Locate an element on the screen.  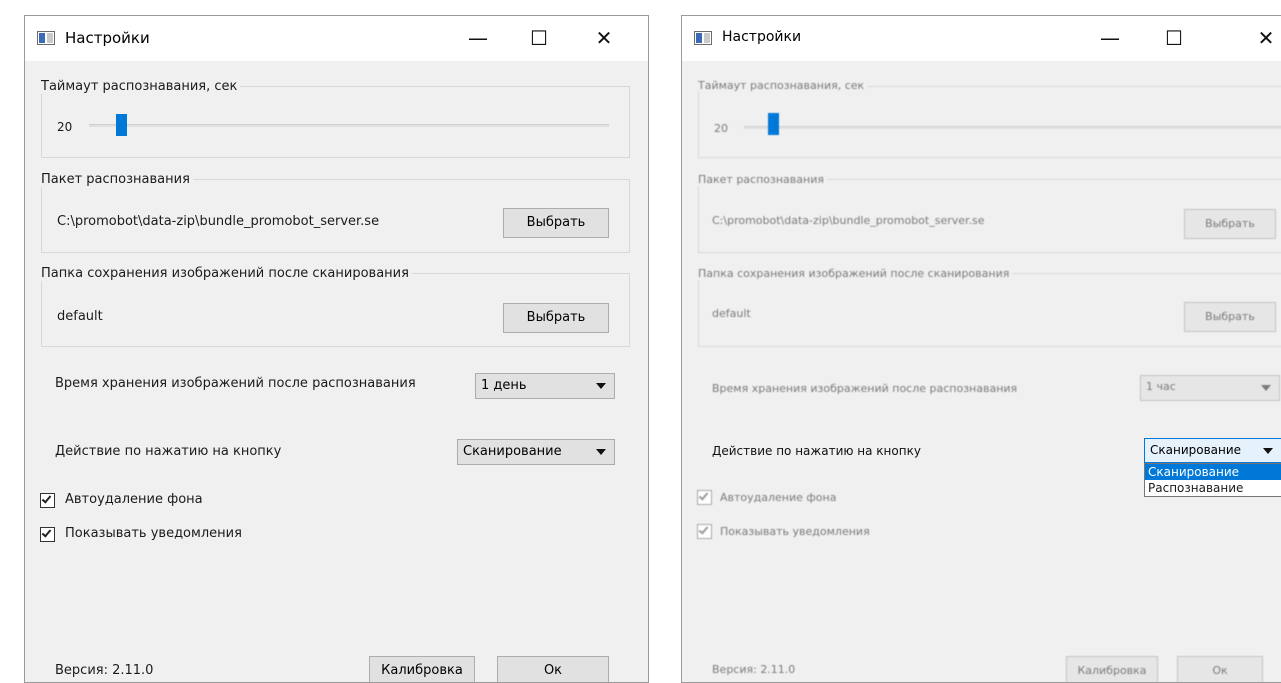
dropdown-option-recognize: Распознавание is located at coordinates (1213, 488).